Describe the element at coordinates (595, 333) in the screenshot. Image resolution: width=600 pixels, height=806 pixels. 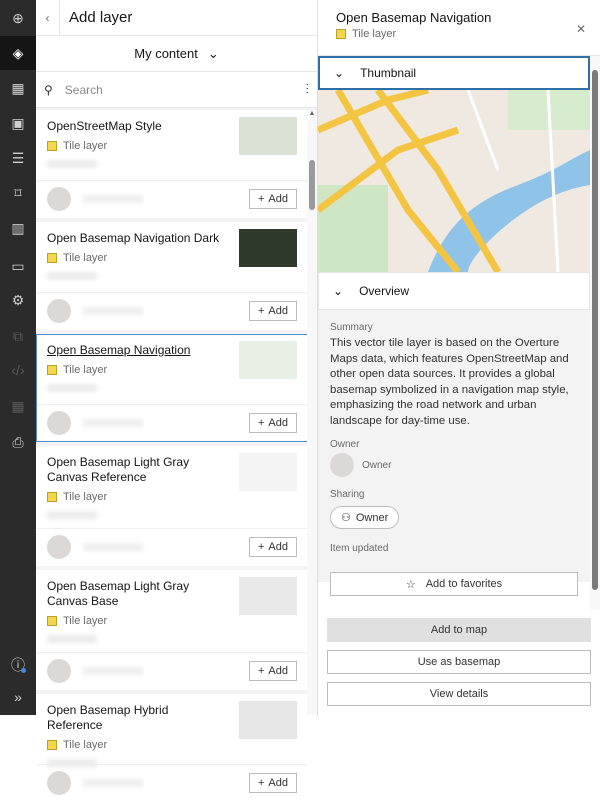
I see `scrollbar` at that location.